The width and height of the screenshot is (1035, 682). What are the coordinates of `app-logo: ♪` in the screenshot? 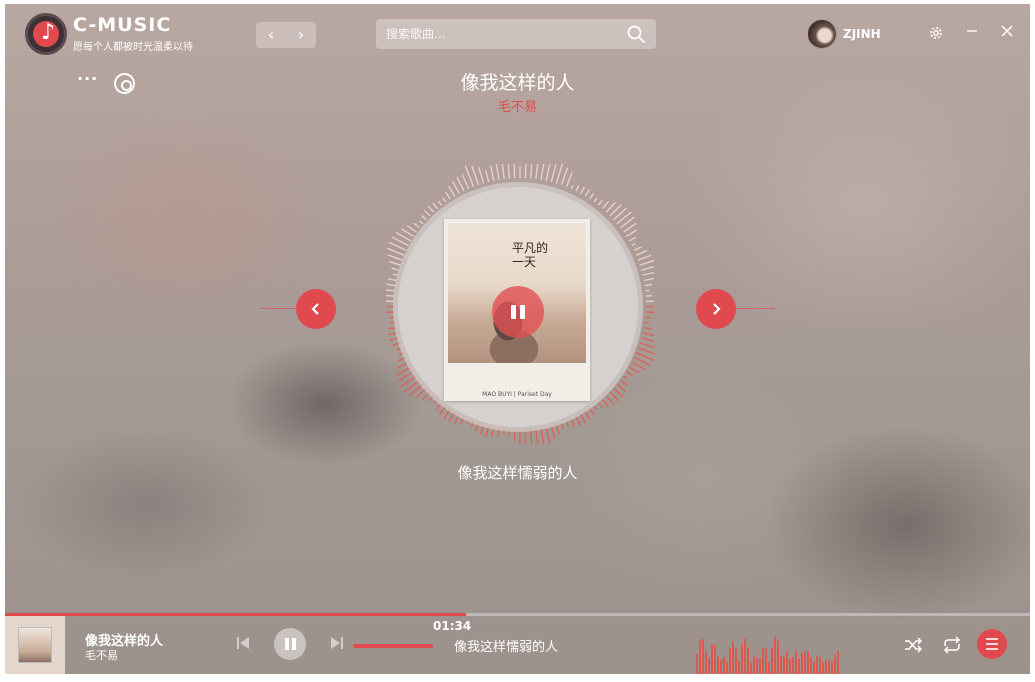 It's located at (46, 34).